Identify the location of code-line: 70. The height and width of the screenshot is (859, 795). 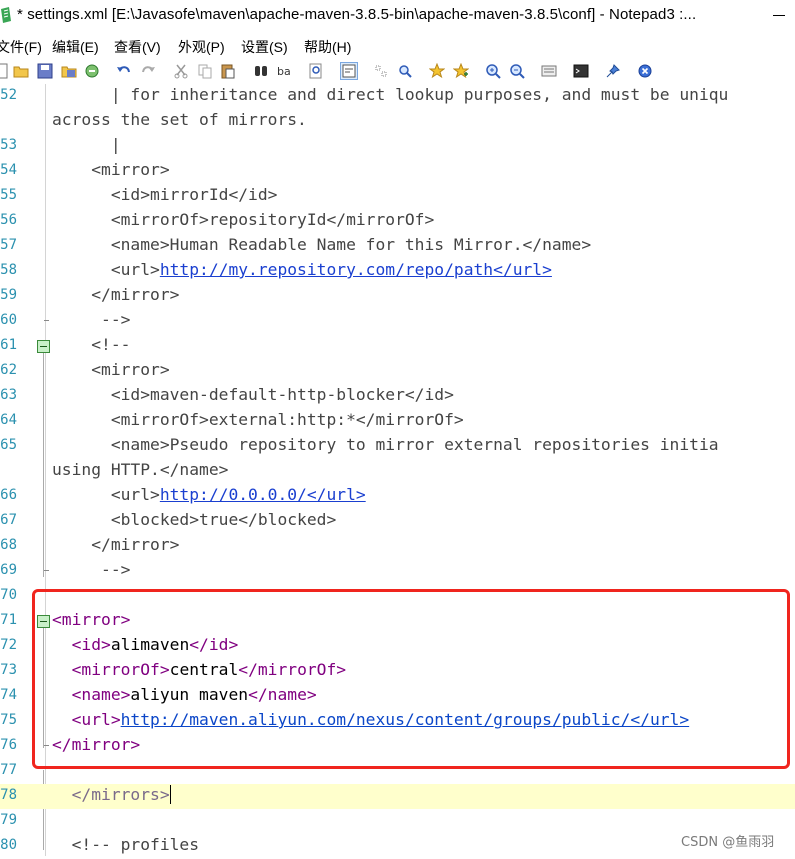
(397, 596).